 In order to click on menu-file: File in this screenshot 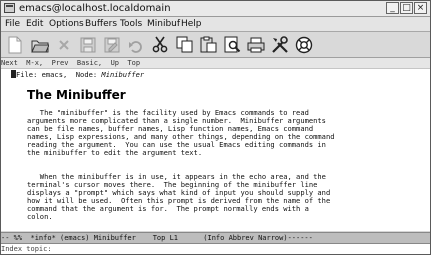, I will do `click(12, 24)`.